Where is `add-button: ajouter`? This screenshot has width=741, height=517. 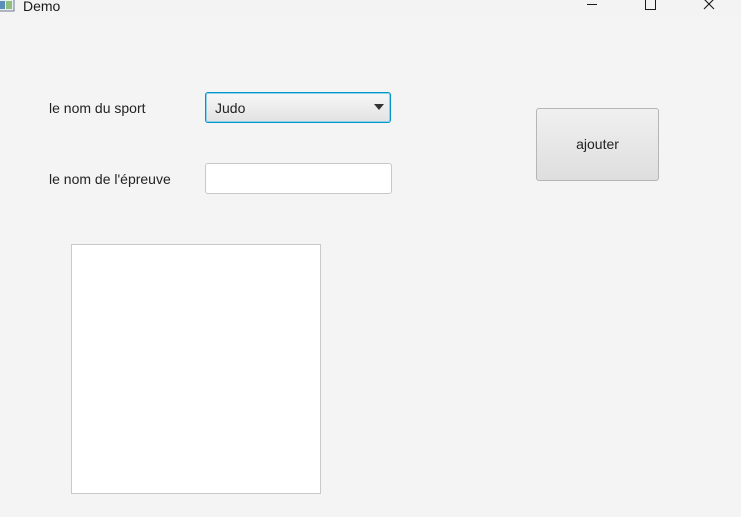
add-button: ajouter is located at coordinates (597, 144).